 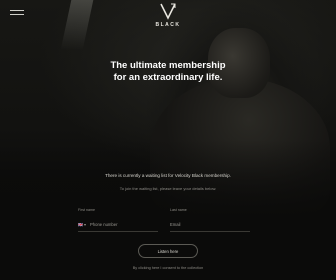 I want to click on country-code-select: 🇬🇧 ▾, so click(x=82, y=224).